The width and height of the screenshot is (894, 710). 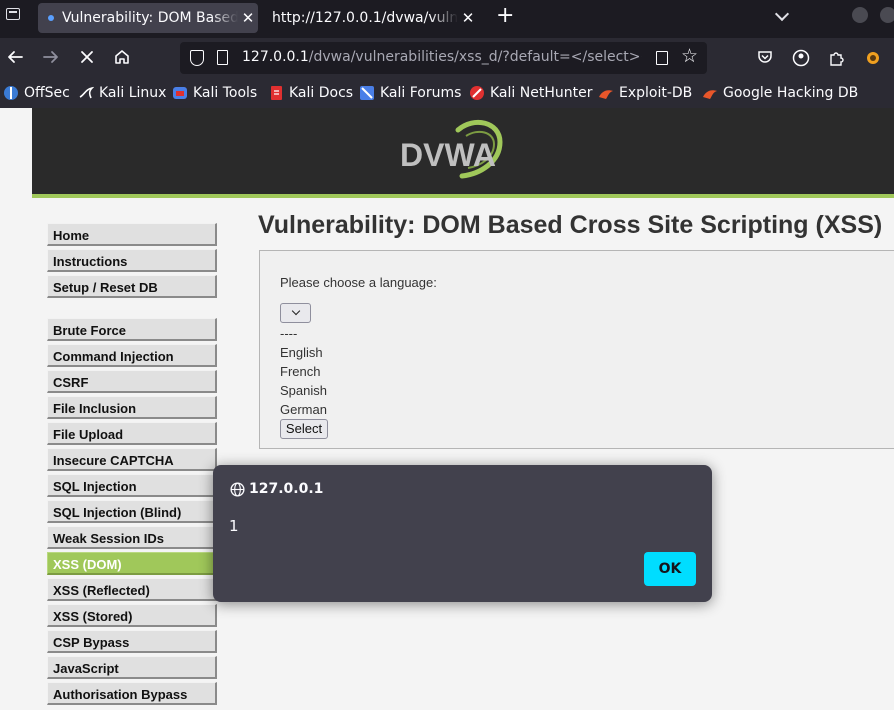 I want to click on menu-item-setup-reset-db: Setup / Reset DB, so click(x=132, y=286).